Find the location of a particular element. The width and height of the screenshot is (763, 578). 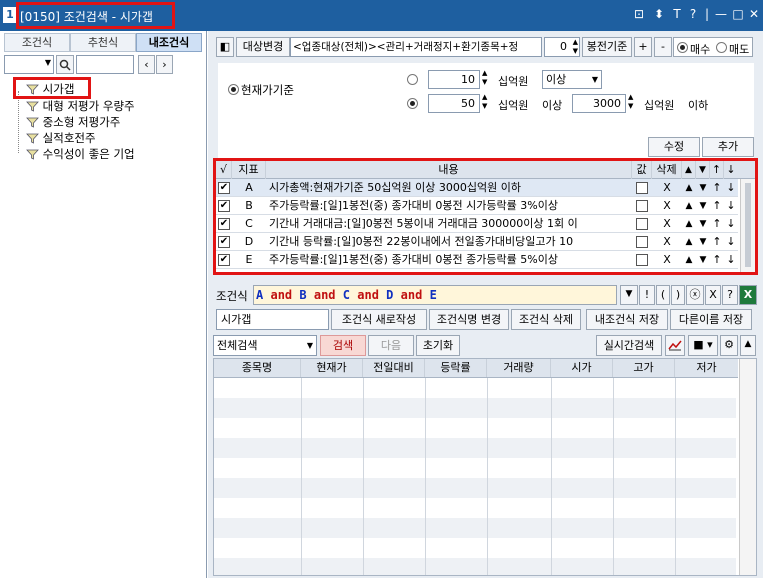

pin-icon: ⬍ is located at coordinates (659, 14).